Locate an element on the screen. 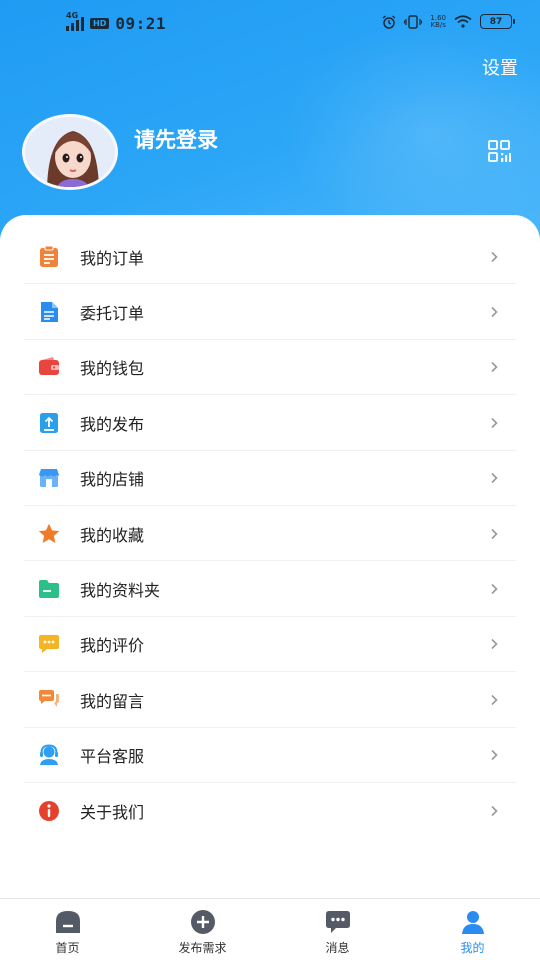 The image size is (540, 960). tab-post-request: 发布需求 is located at coordinates (202, 929).